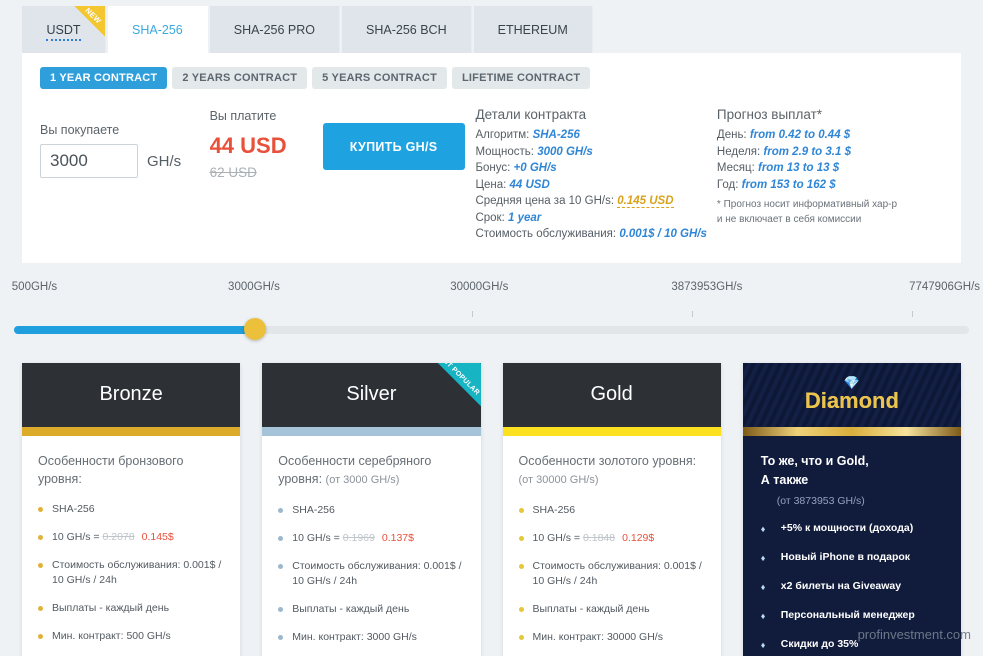 The width and height of the screenshot is (983, 656). Describe the element at coordinates (638, 537) in the screenshot. I see `feature-new-price: 0.129$` at that location.